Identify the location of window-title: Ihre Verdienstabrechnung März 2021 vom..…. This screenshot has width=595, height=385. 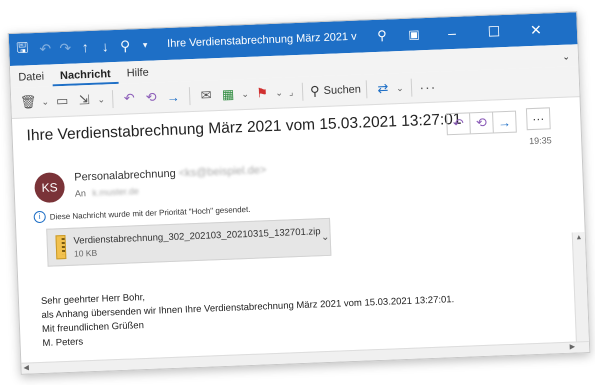
(262, 40).